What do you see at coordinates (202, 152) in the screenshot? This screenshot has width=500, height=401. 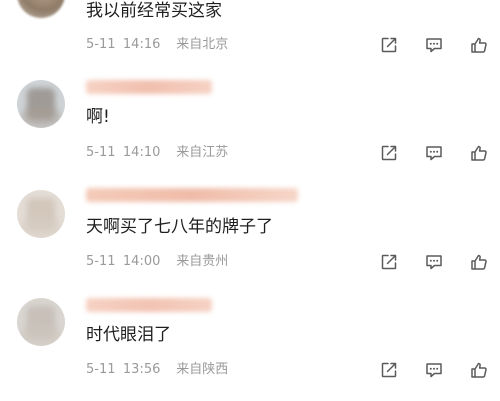 I see `comment-location: 来自江苏` at bounding box center [202, 152].